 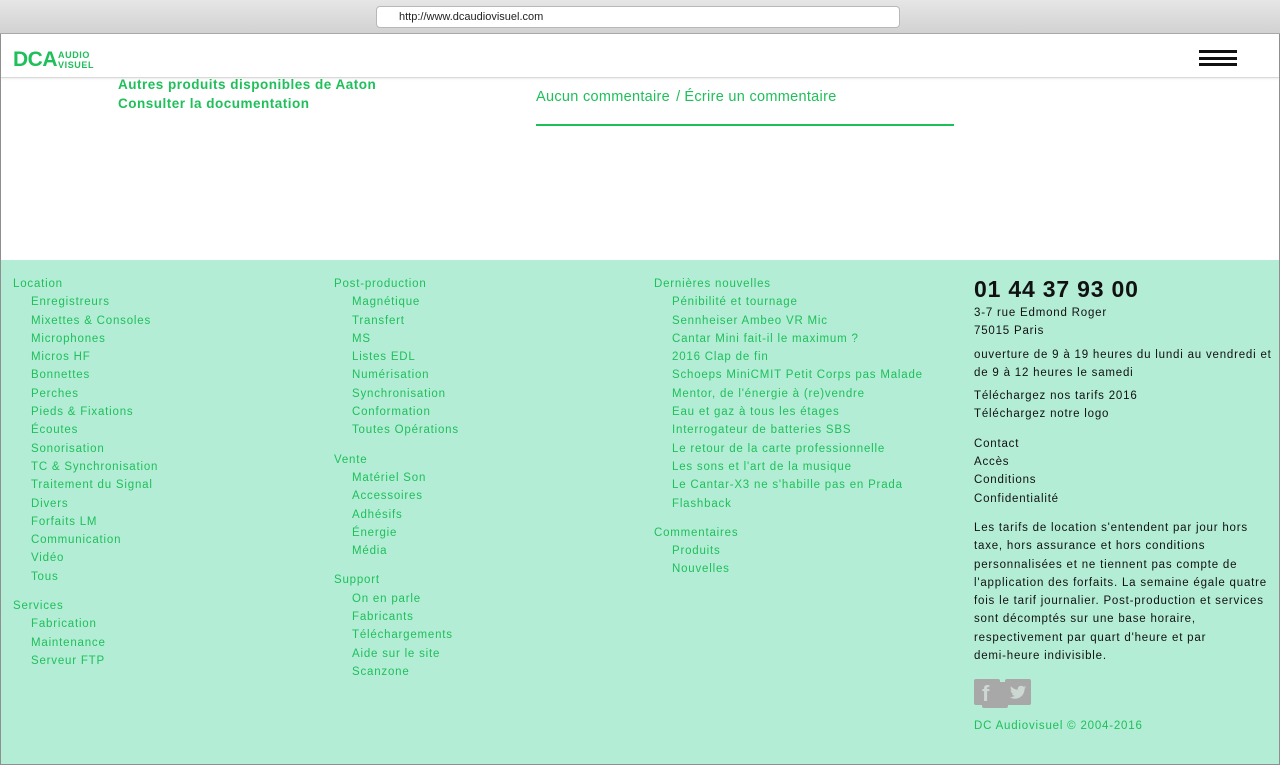 I want to click on footer-link: Nouvelles, so click(x=788, y=569).